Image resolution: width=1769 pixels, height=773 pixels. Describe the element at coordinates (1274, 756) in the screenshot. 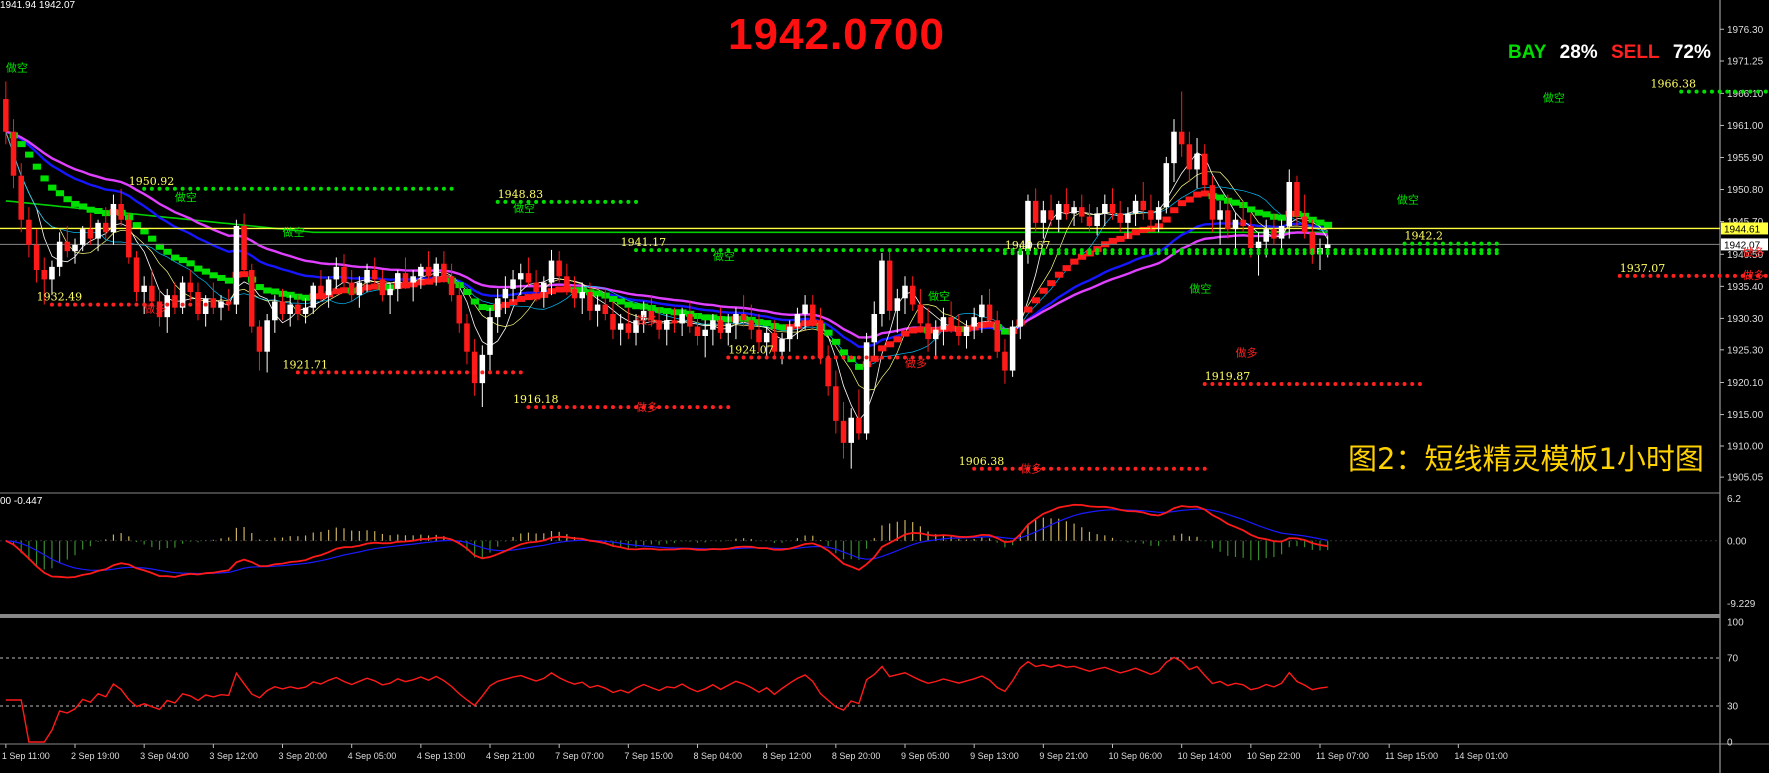

I see `time-tick-label: 10 Sep 22:00` at that location.